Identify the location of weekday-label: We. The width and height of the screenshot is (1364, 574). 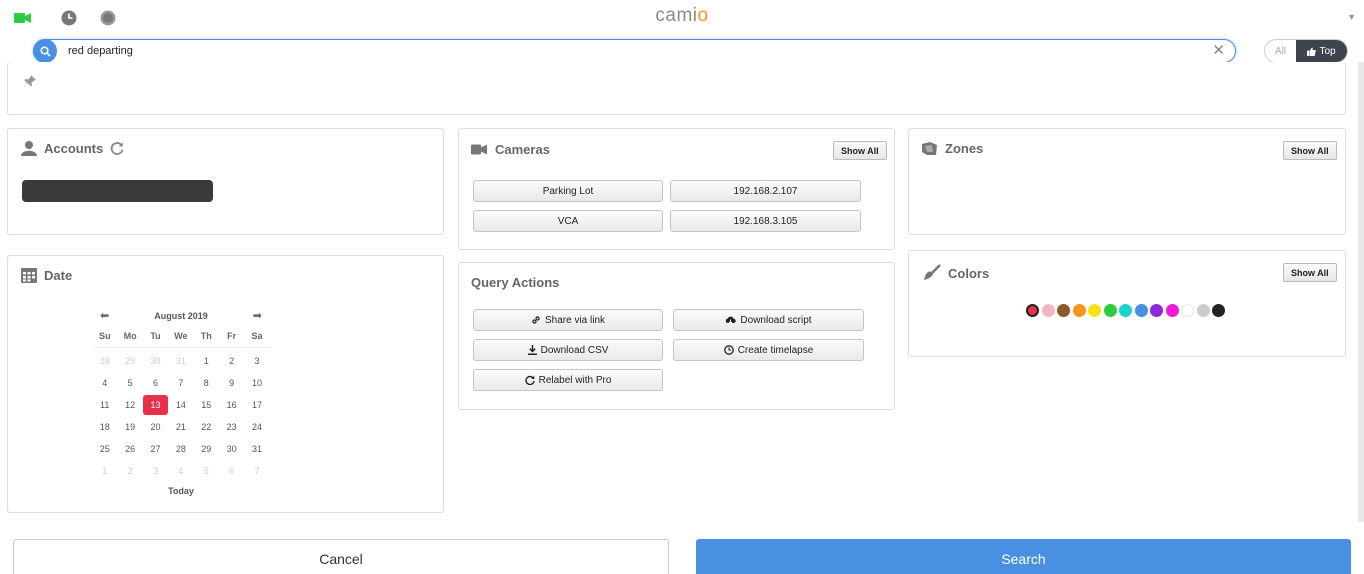
(181, 336).